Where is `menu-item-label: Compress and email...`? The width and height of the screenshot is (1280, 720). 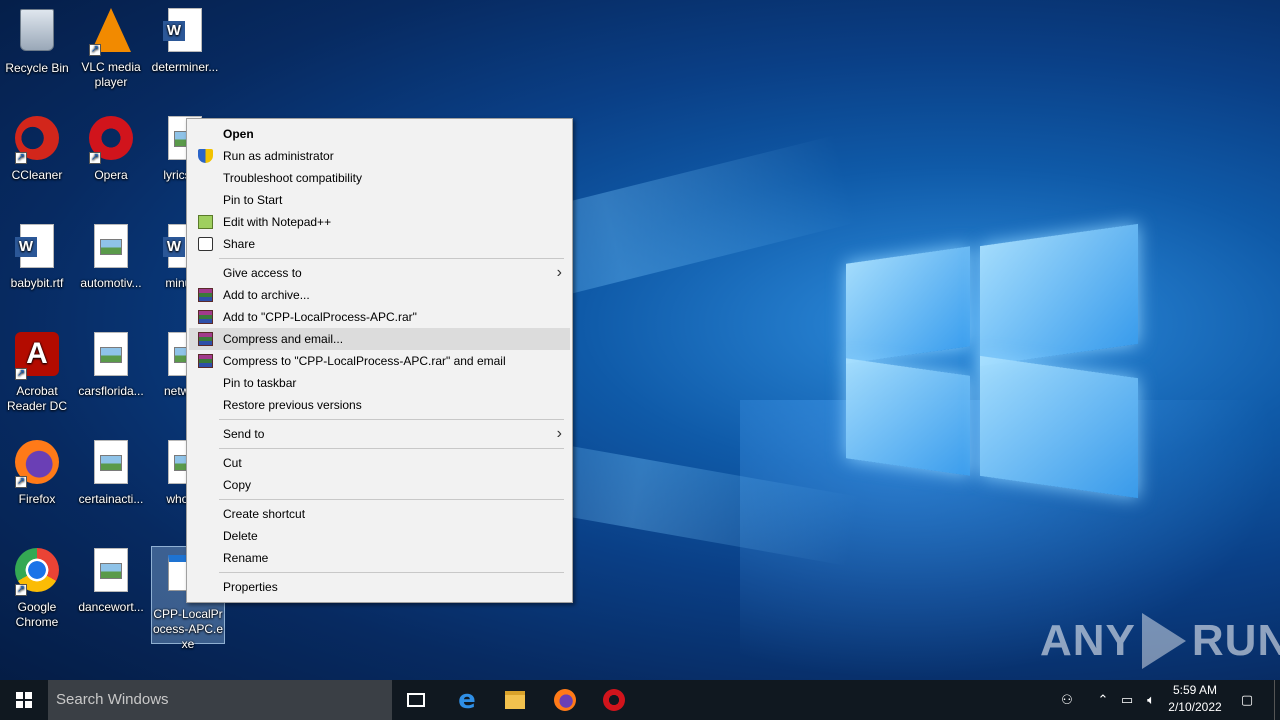
menu-item-label: Compress and email... is located at coordinates (283, 339).